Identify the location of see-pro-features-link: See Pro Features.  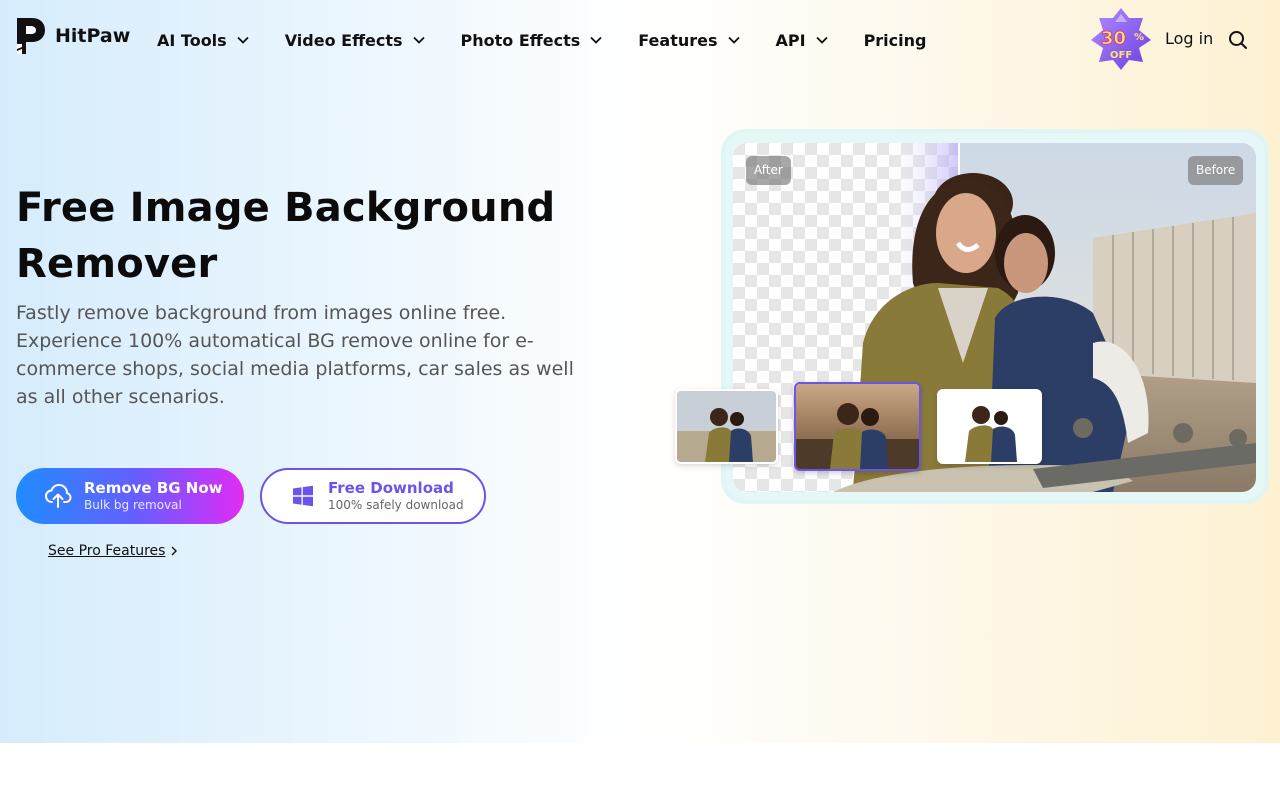
(113, 551).